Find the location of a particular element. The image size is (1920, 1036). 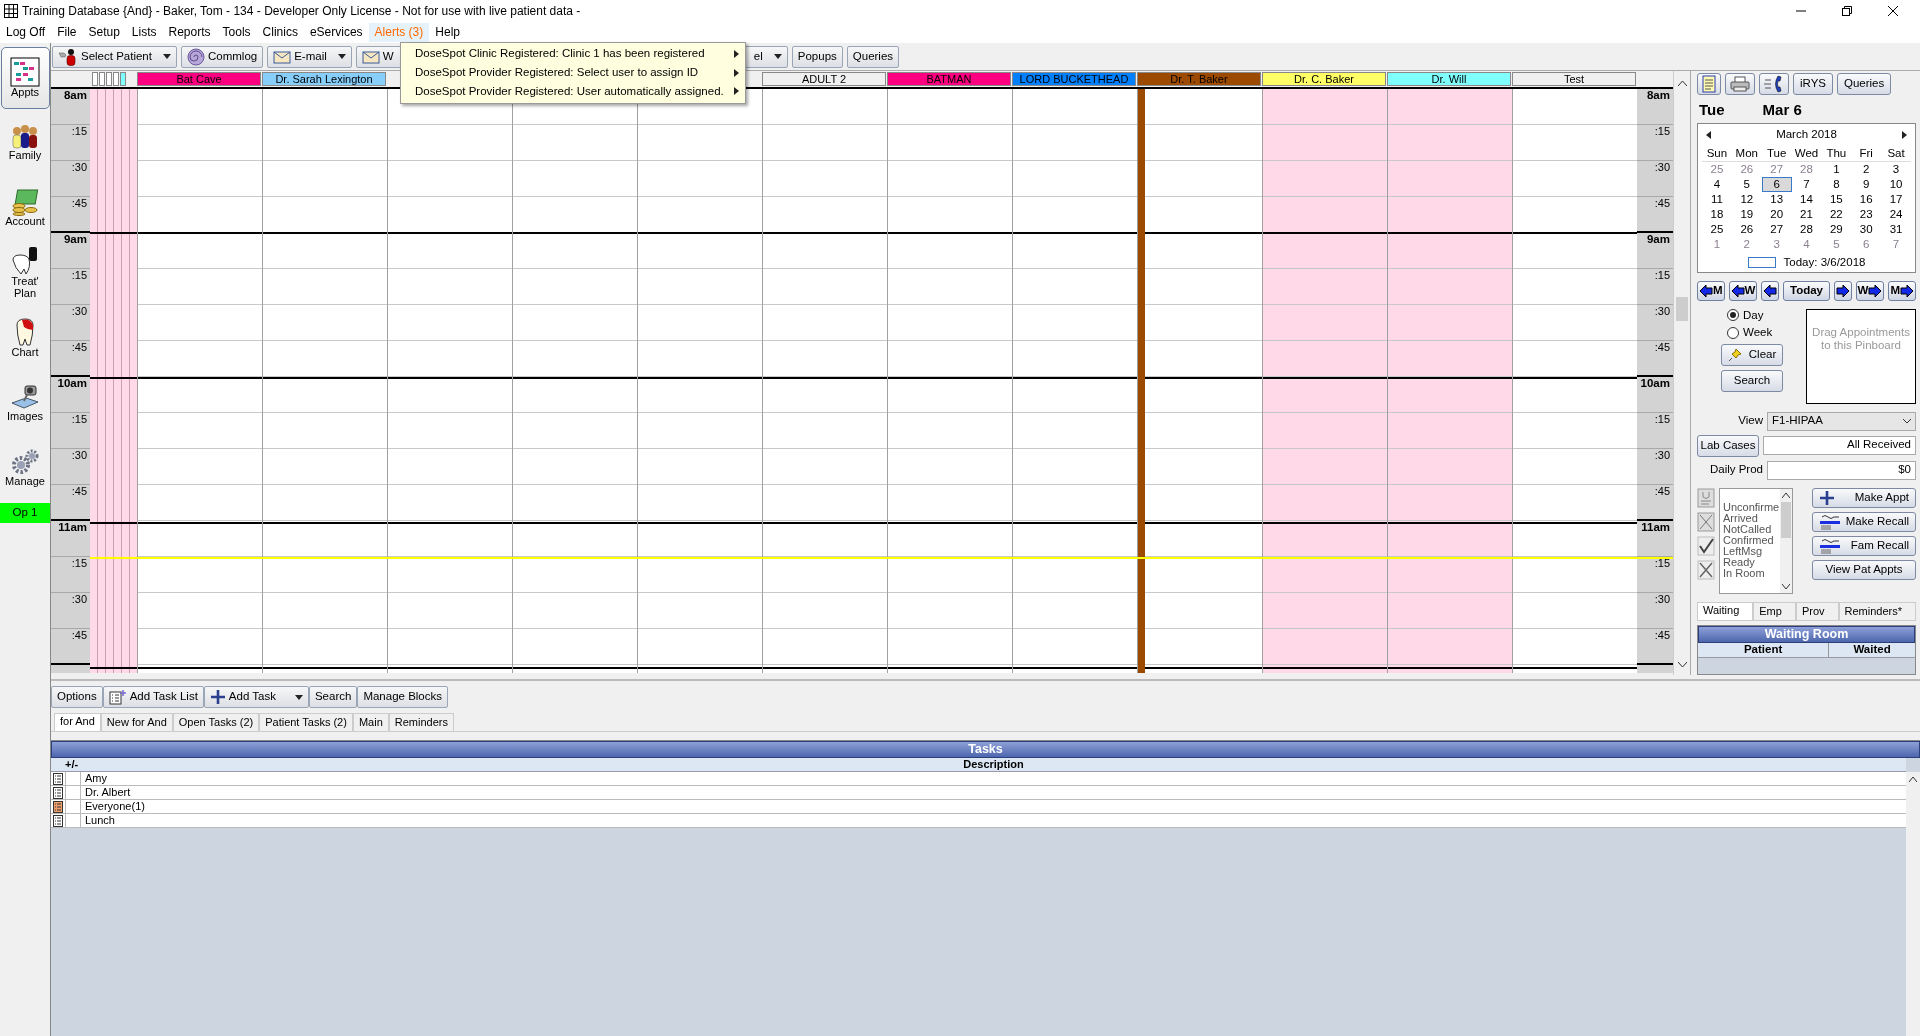

menu-item: File is located at coordinates (67, 32).